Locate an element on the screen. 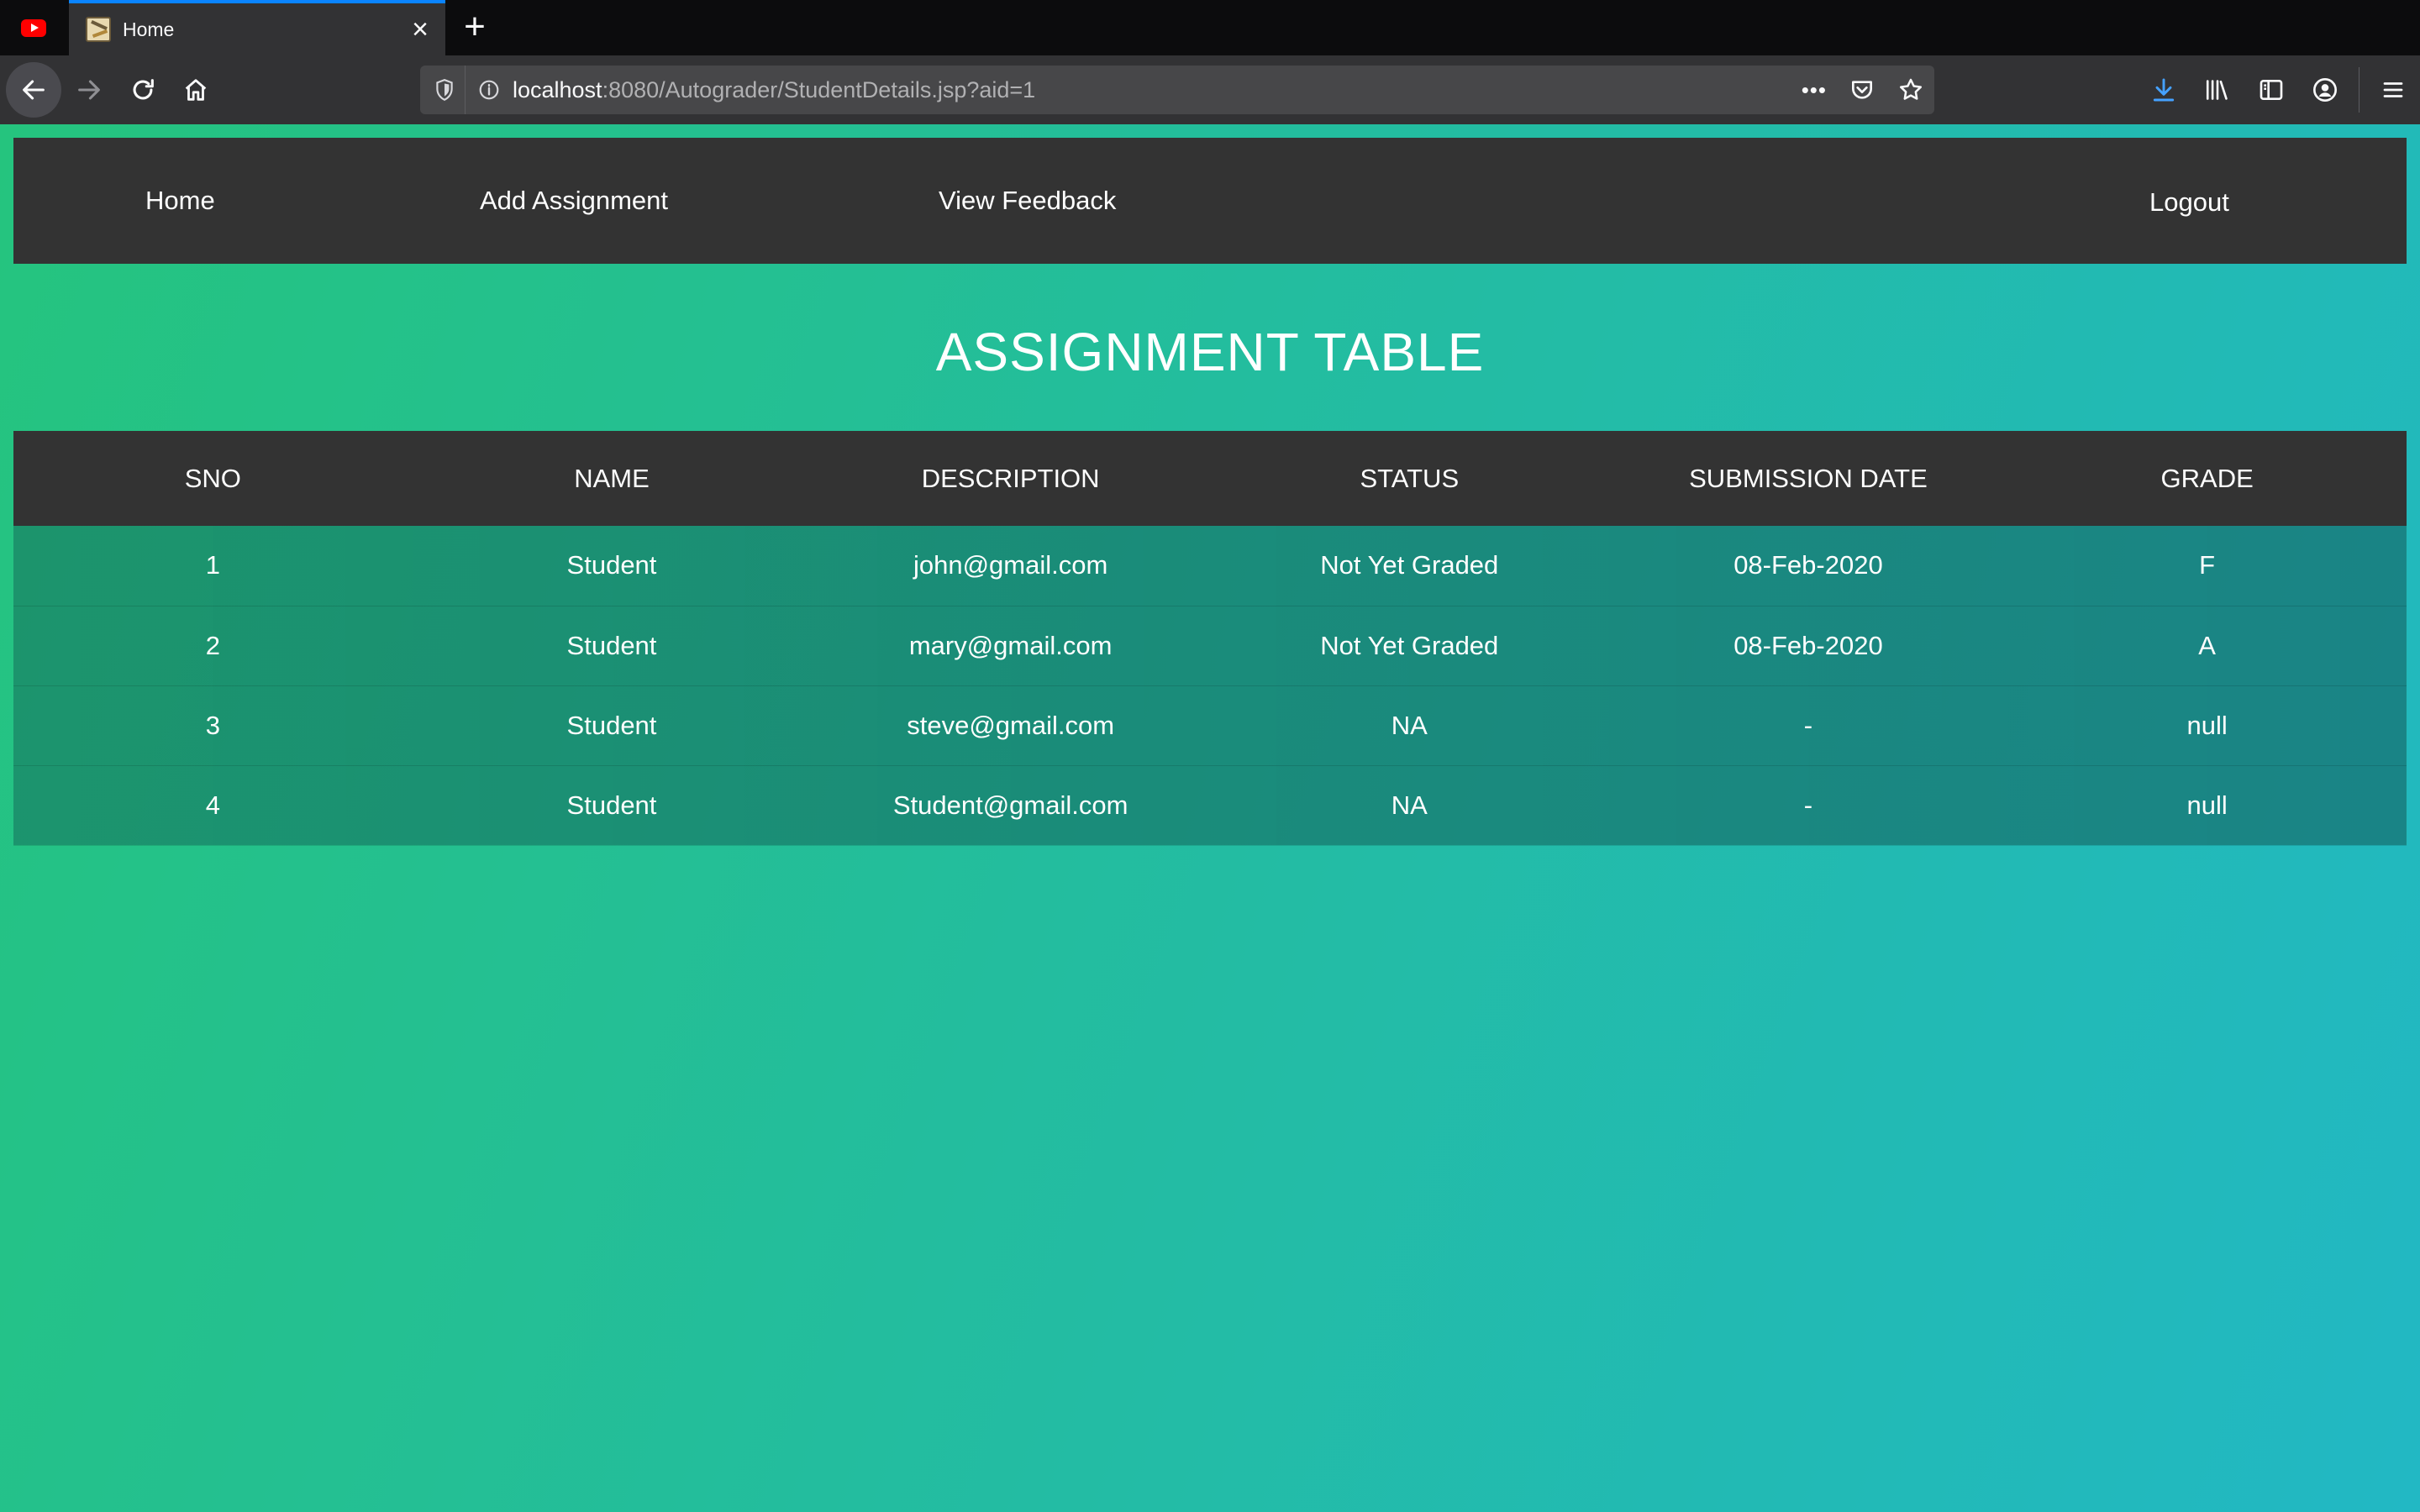 The width and height of the screenshot is (2420, 1512). home-icon is located at coordinates (196, 90).